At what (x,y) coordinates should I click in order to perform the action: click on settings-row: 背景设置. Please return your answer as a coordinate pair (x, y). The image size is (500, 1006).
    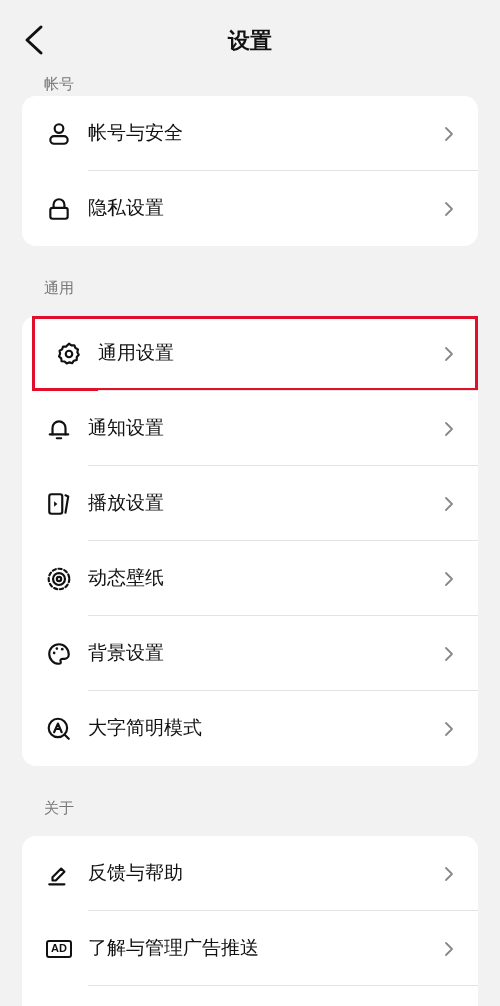
    Looking at the image, I should click on (250, 653).